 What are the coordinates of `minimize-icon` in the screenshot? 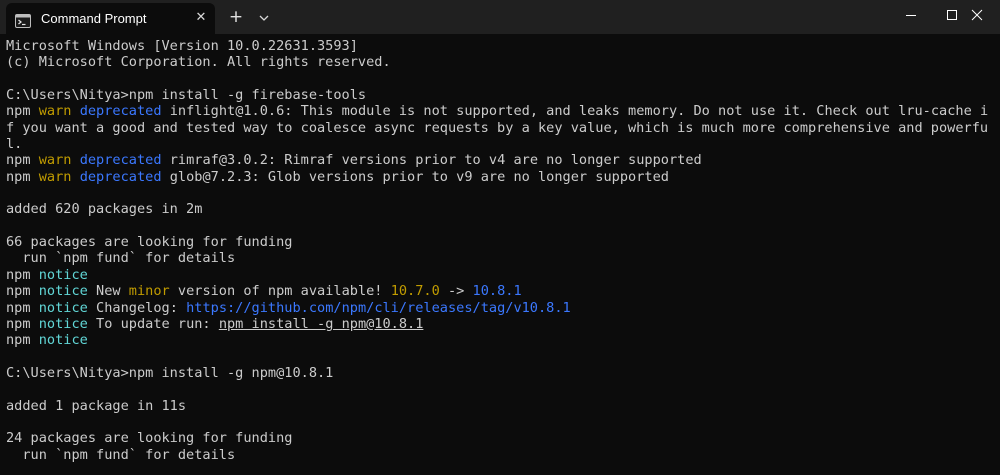 It's located at (911, 15).